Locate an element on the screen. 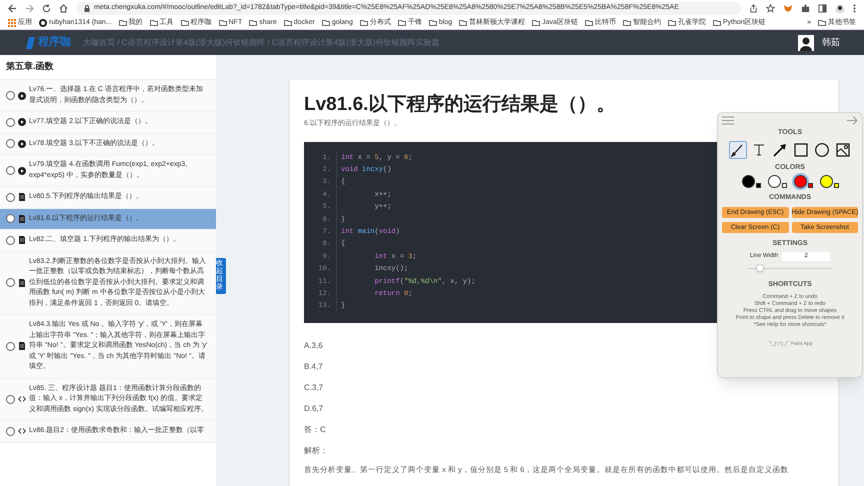 Image resolution: width=864 pixels, height=486 pixels. option-text: B.4,7 is located at coordinates (313, 366).